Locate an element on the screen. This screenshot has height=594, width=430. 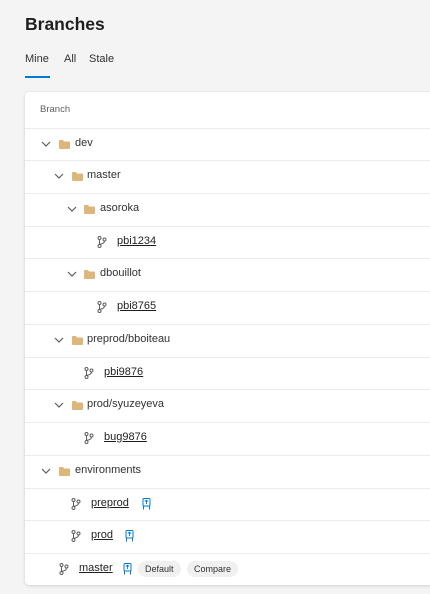
tree-row-branch: bug9876 is located at coordinates (227, 438).